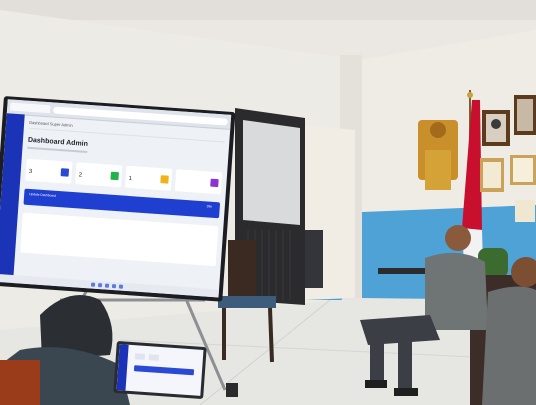 Image resolution: width=536 pixels, height=405 pixels. Describe the element at coordinates (57, 149) in the screenshot. I see `dashboard-subtitle` at that location.